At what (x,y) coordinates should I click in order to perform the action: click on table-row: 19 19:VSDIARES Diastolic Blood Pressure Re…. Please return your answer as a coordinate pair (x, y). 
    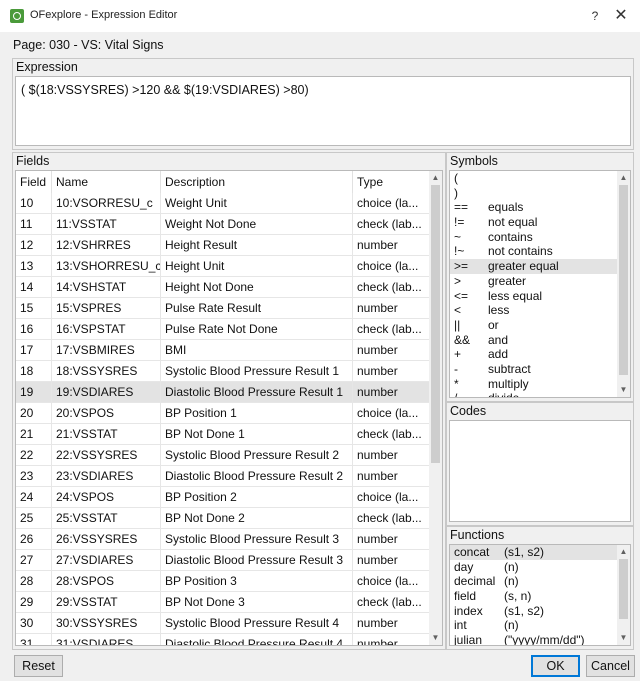
    Looking at the image, I should click on (224, 392).